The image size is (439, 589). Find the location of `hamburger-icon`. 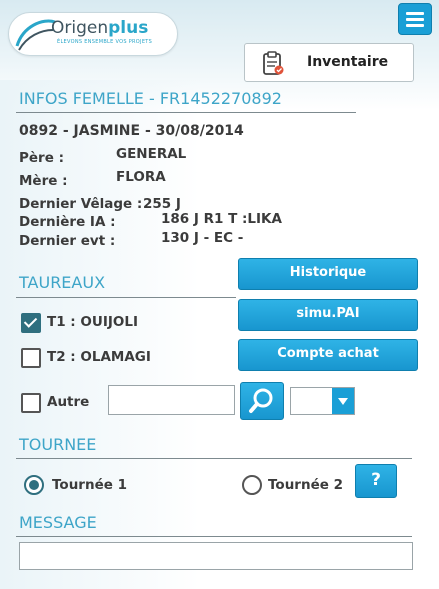

hamburger-icon is located at coordinates (415, 13).